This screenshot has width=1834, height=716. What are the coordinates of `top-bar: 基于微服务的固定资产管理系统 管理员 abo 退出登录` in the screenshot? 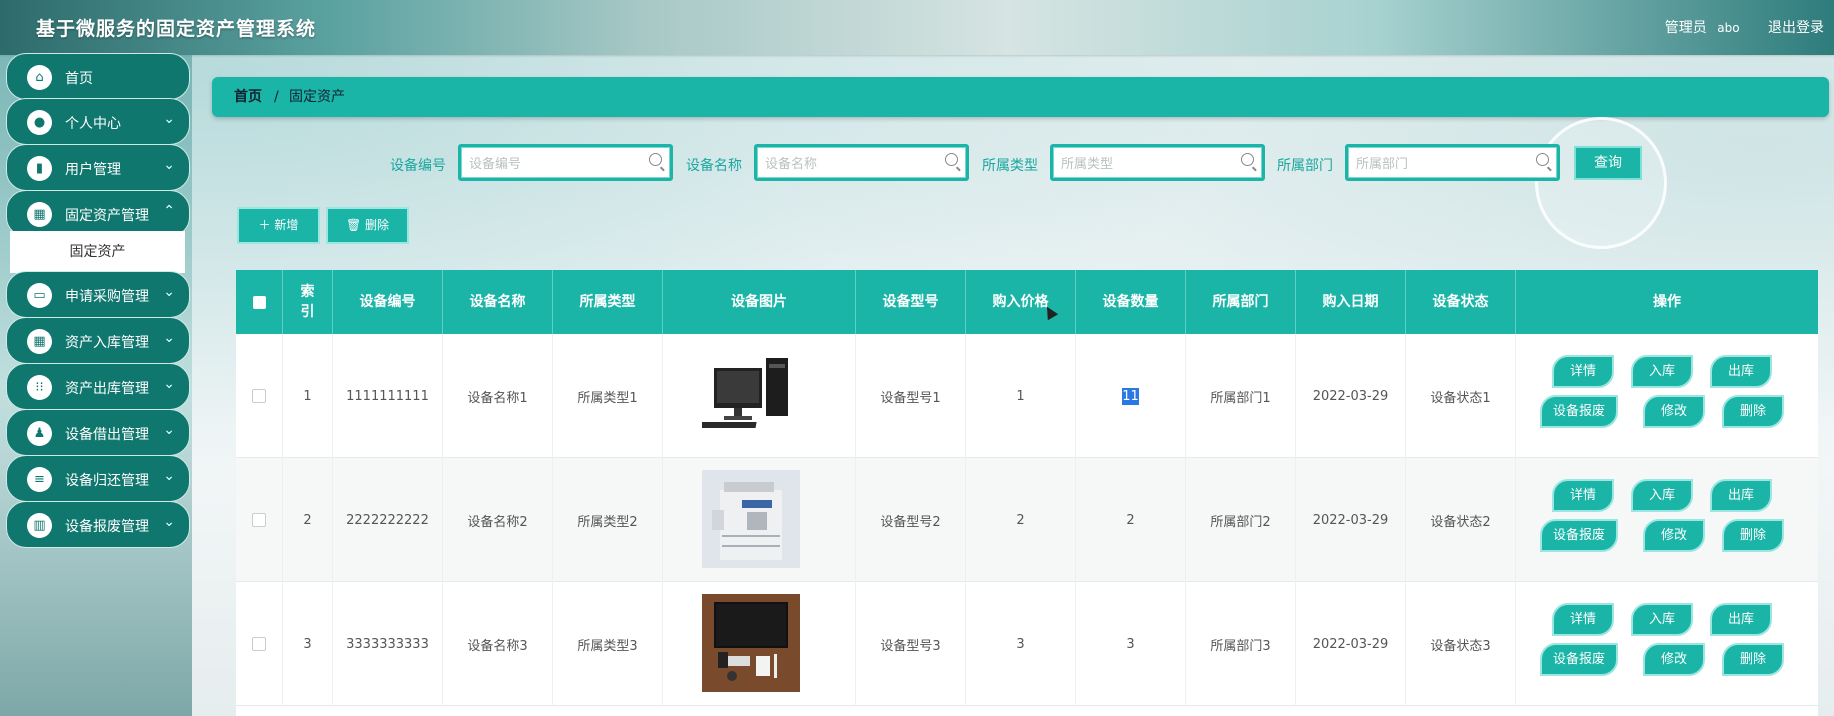 It's located at (917, 27).